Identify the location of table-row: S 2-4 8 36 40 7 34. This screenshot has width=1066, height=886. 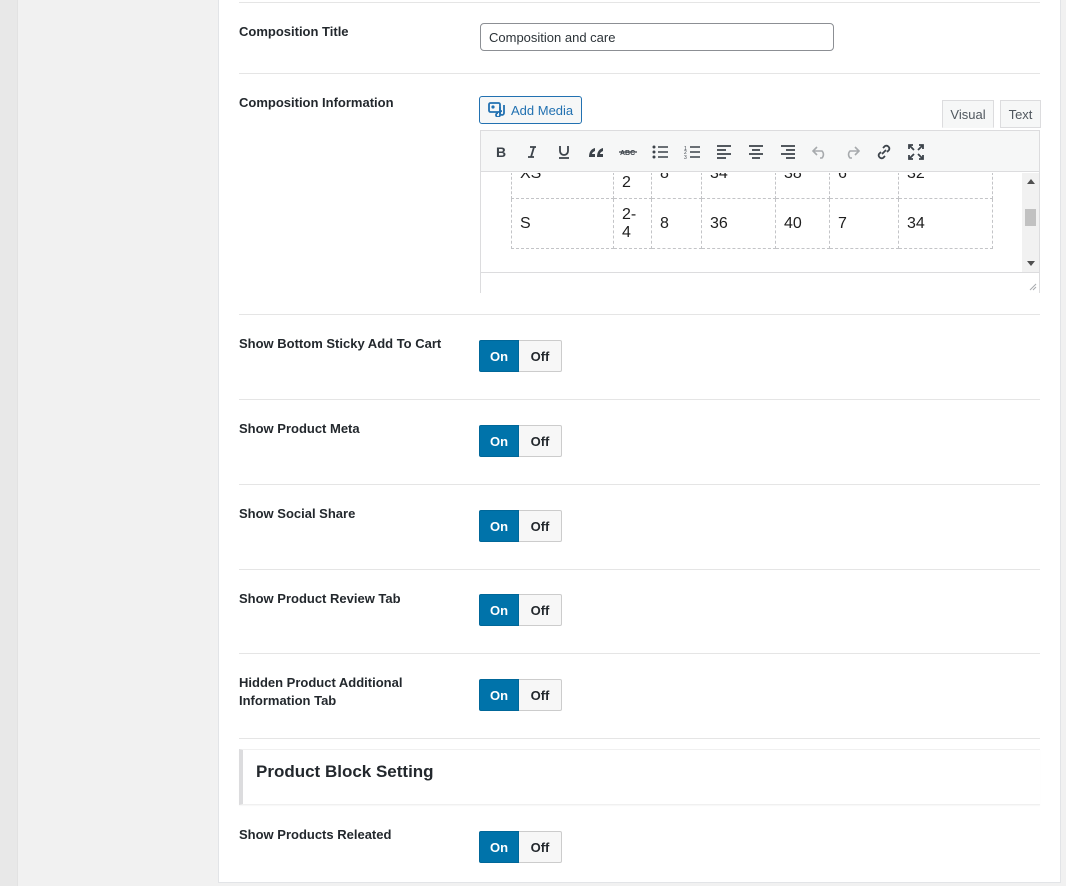
(752, 223).